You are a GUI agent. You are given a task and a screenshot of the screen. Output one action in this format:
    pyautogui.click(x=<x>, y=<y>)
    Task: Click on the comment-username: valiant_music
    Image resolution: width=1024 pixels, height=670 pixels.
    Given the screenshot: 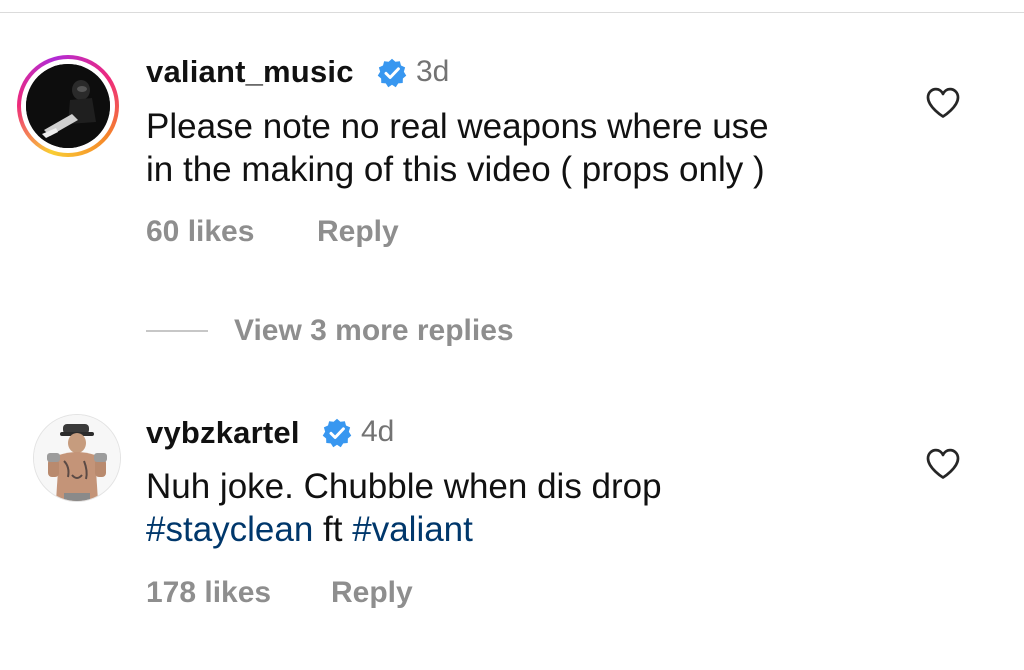 What is the action you would take?
    pyautogui.click(x=250, y=72)
    